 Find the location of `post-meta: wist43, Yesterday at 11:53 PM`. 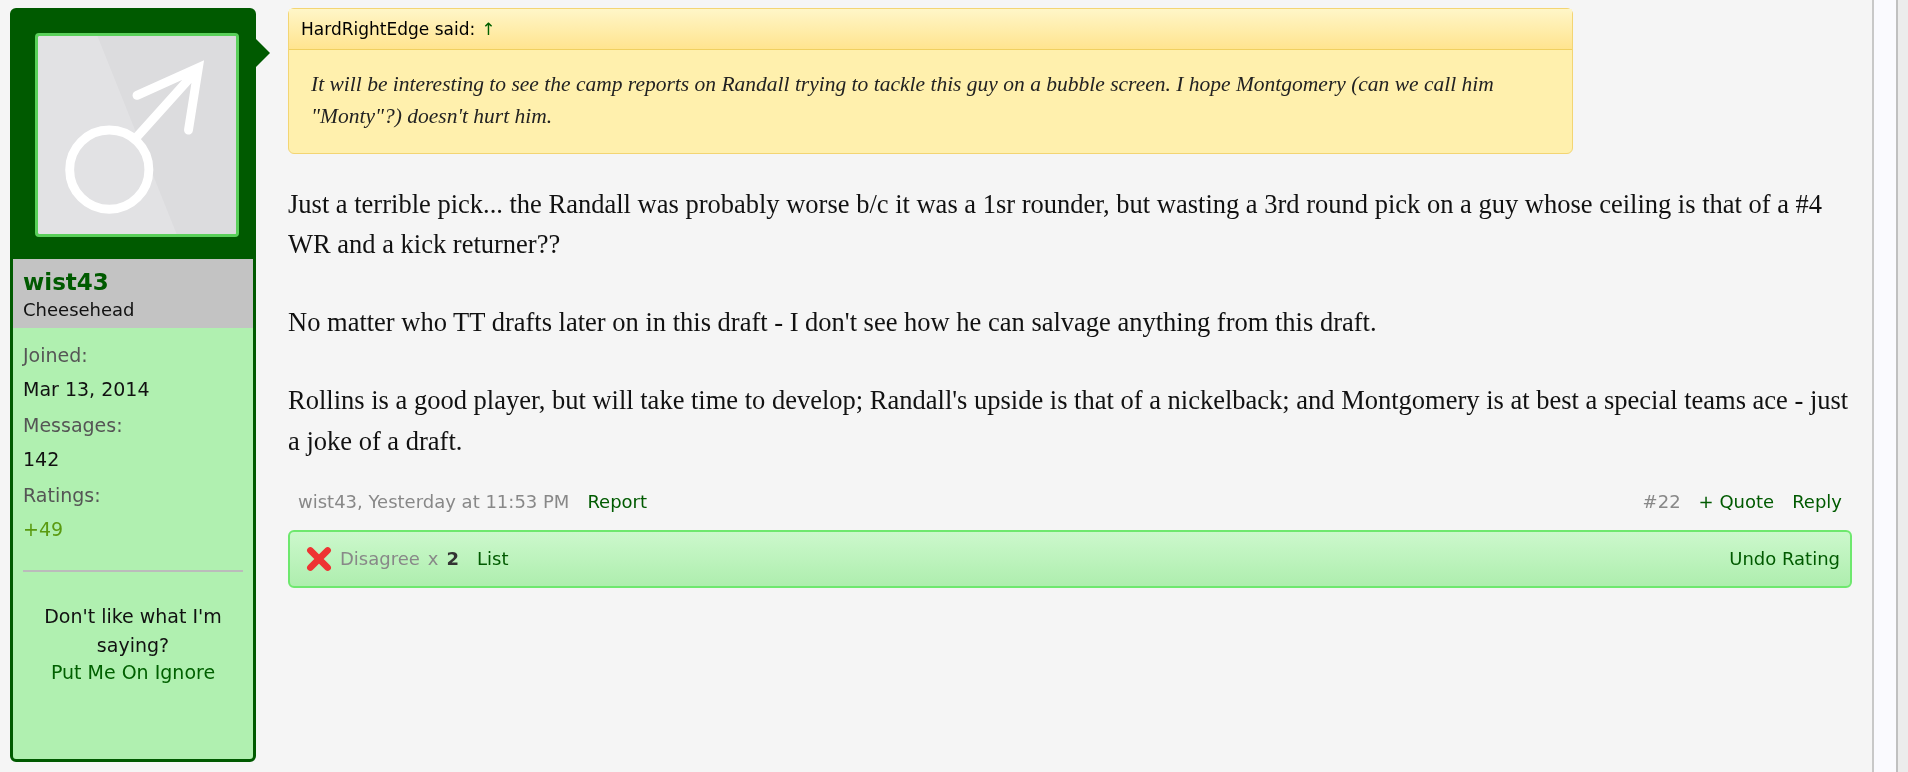

post-meta: wist43, Yesterday at 11:53 PM is located at coordinates (434, 501).